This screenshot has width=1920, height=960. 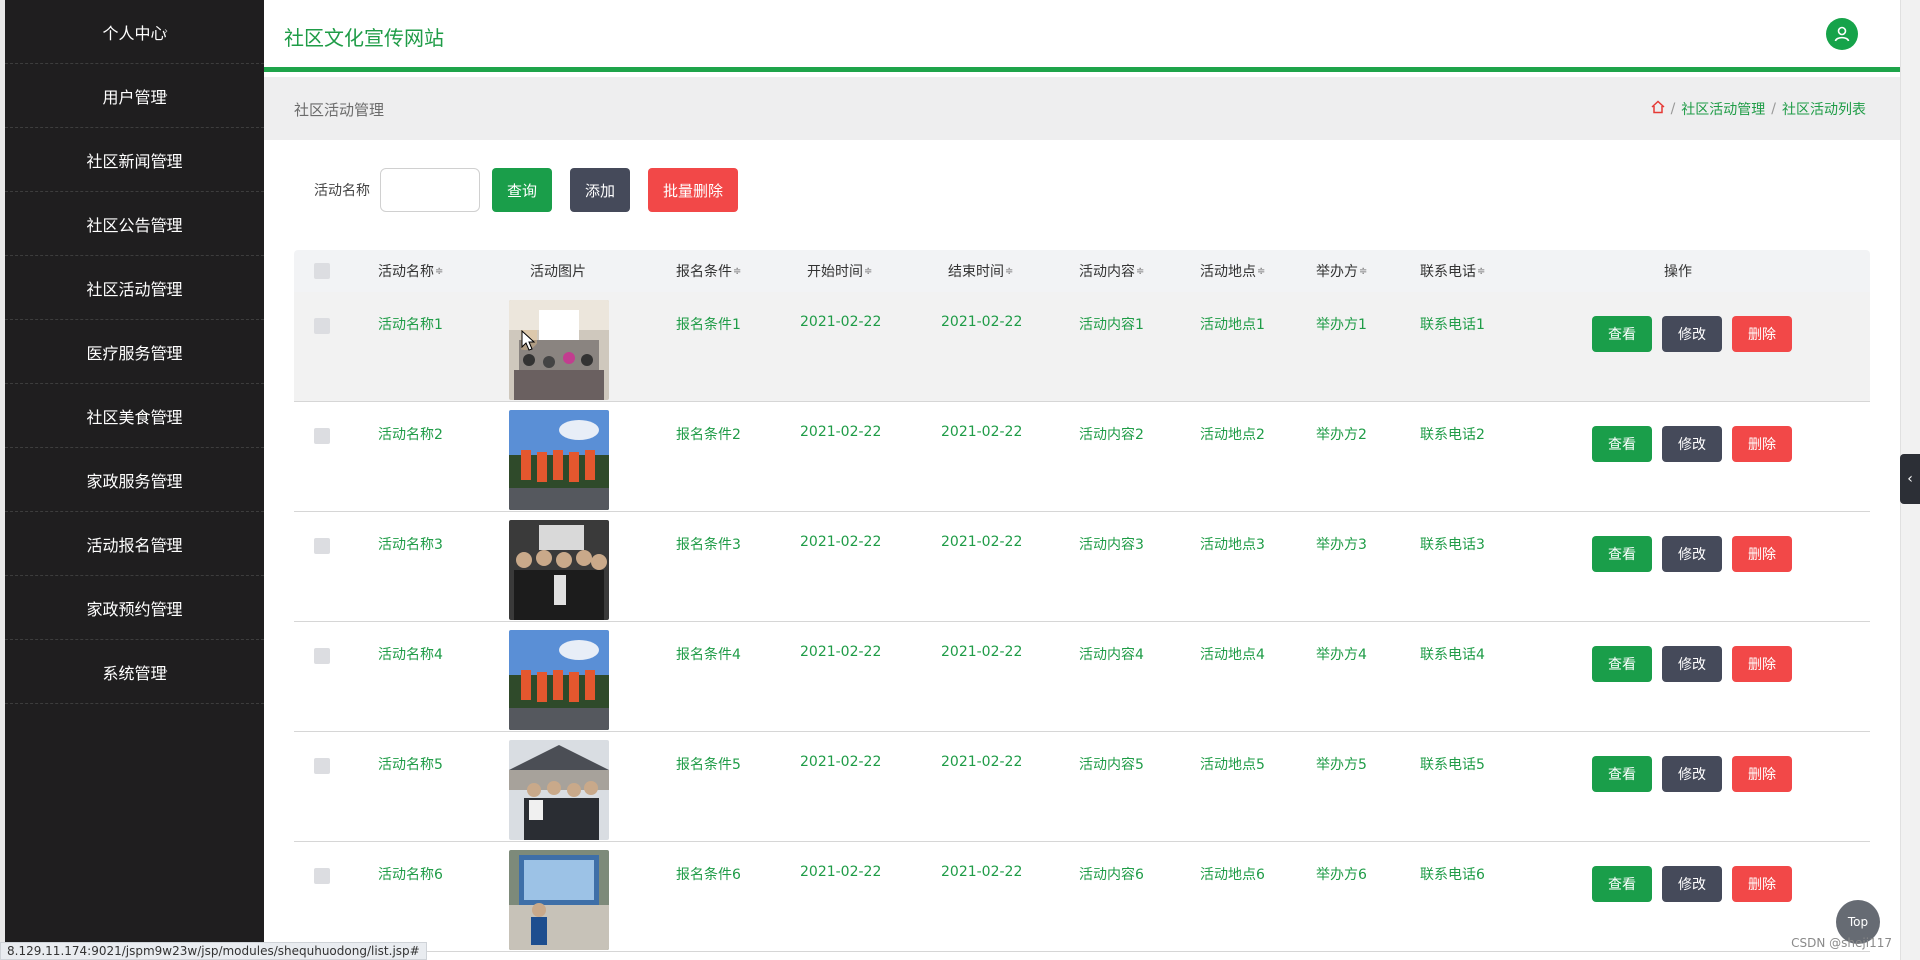 I want to click on chevron-left-icon: ‹, so click(x=1910, y=479).